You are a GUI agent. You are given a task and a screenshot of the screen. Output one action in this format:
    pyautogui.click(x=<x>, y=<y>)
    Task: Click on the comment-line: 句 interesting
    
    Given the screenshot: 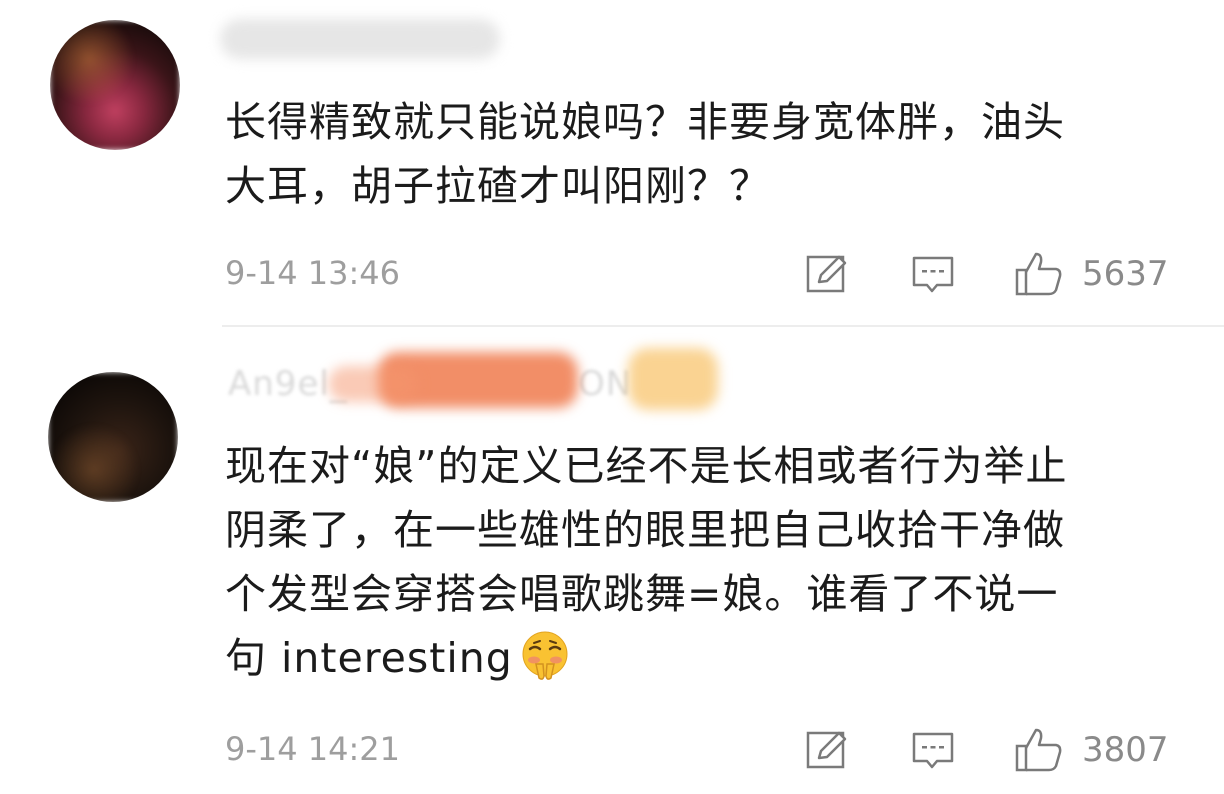 What is the action you would take?
    pyautogui.click(x=705, y=658)
    